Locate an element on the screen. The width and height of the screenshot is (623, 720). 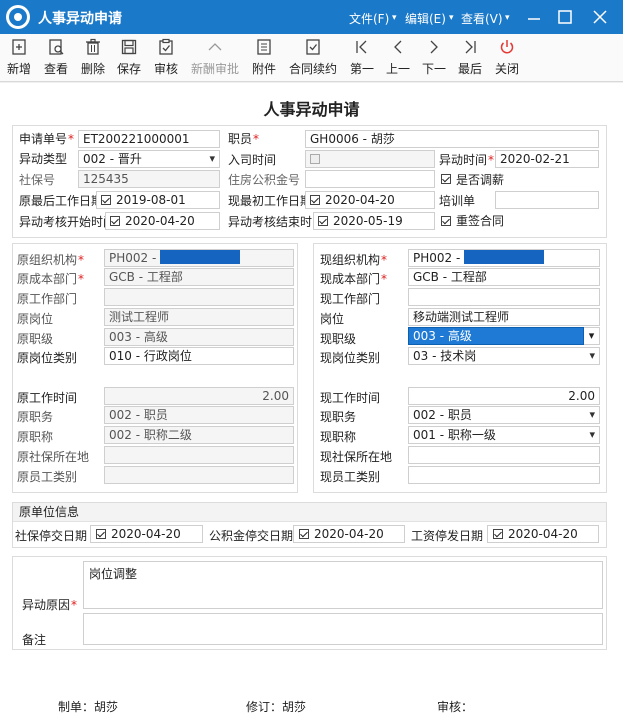
curr-pos-type-select: 03 - 技术岗 is located at coordinates (504, 356).